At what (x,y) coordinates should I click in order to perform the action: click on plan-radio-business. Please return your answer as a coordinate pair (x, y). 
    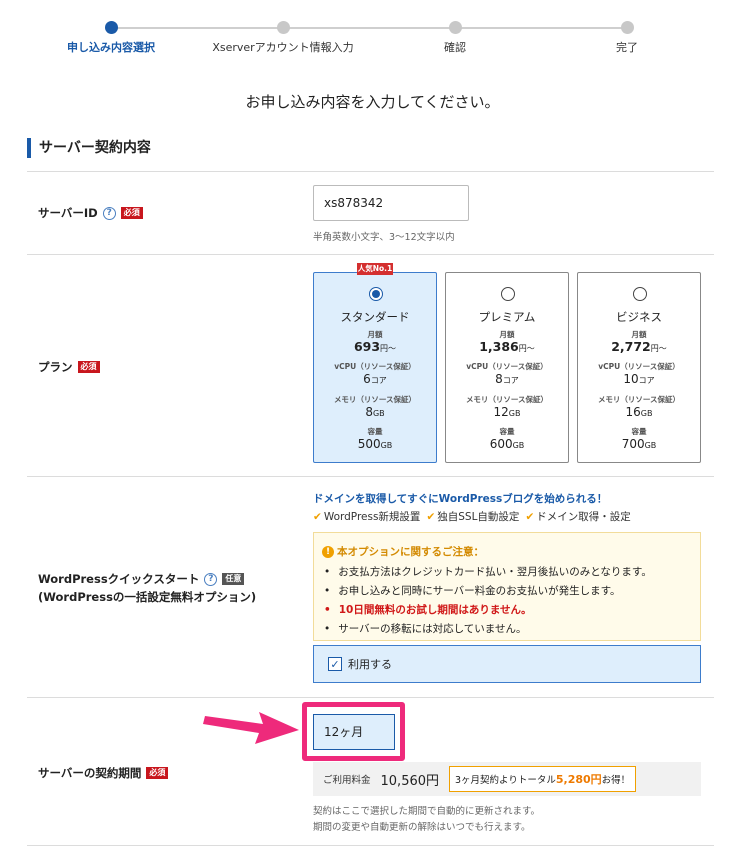
    Looking at the image, I should click on (640, 294).